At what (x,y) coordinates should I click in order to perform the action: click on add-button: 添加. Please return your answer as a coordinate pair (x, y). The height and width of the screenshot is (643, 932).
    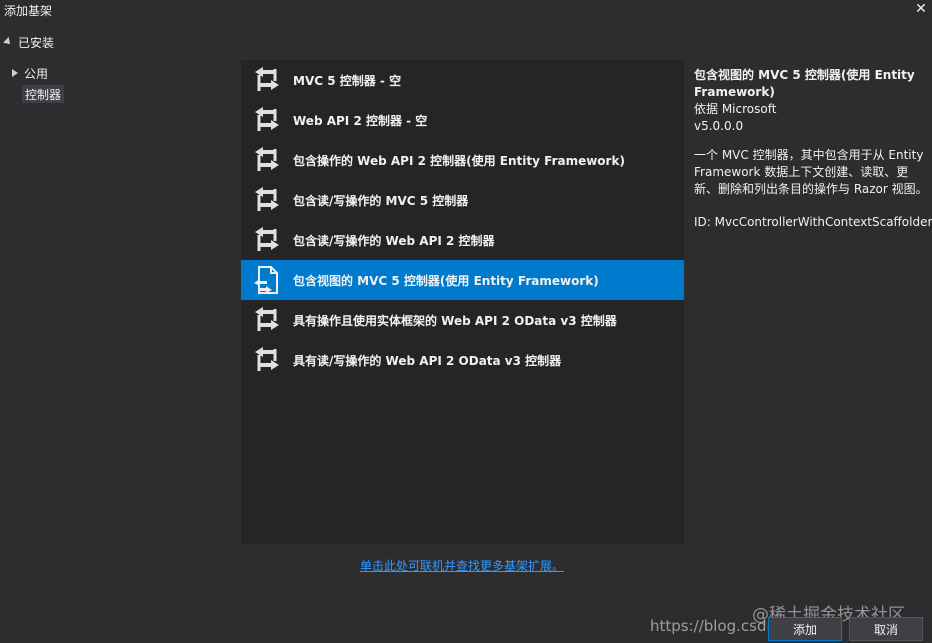
    Looking at the image, I should click on (805, 629).